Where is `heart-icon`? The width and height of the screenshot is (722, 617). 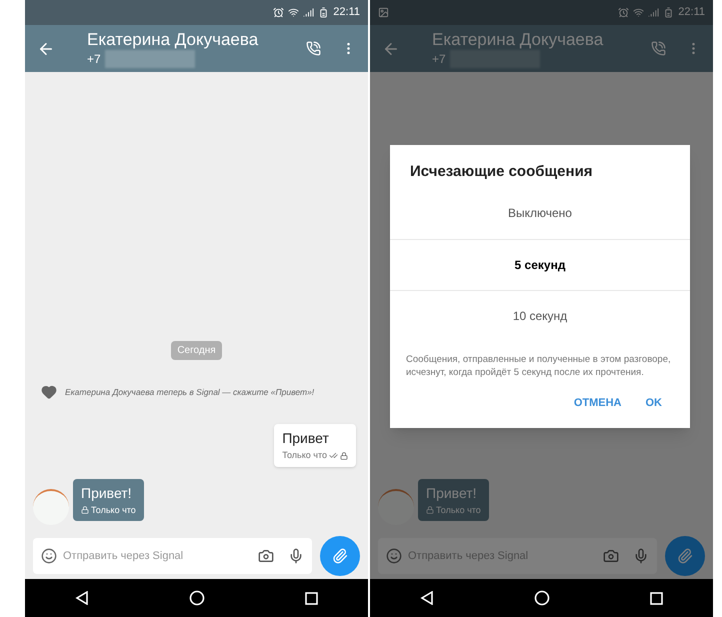 heart-icon is located at coordinates (49, 392).